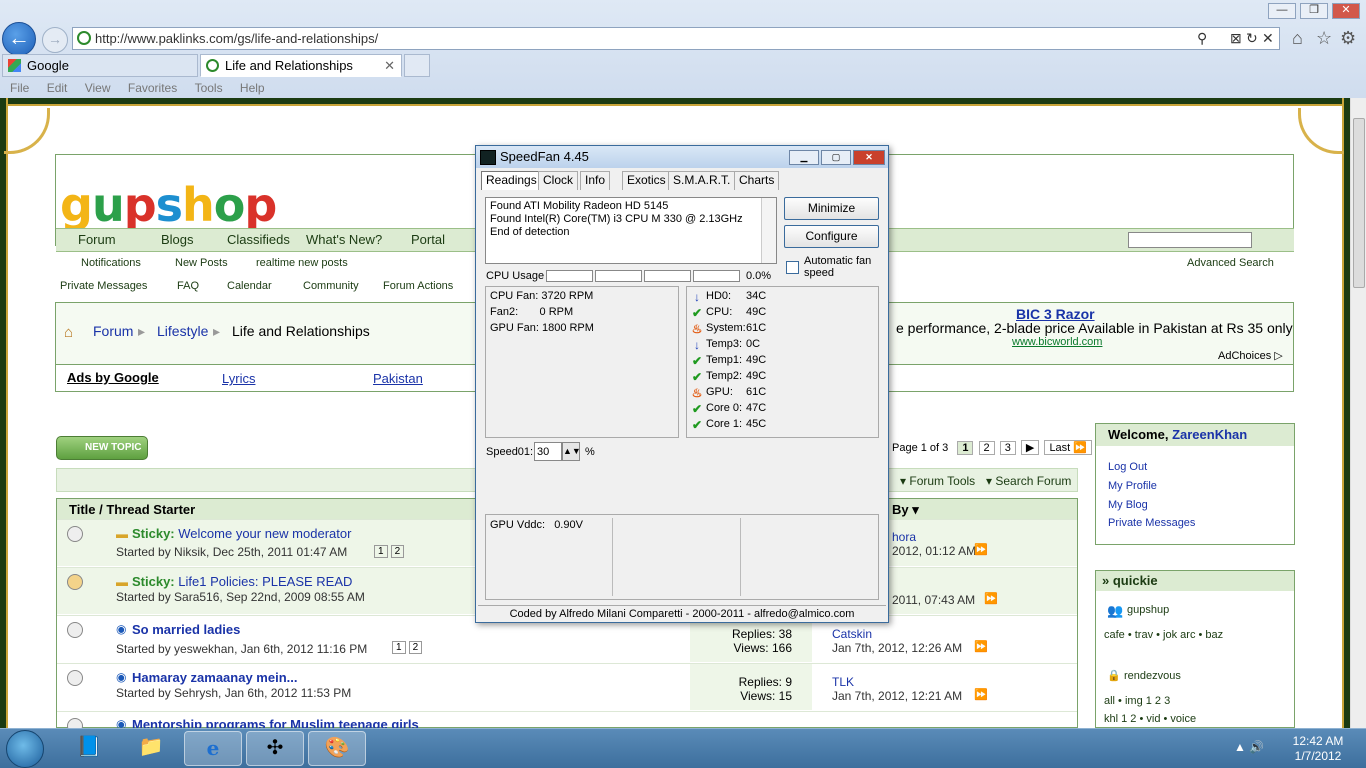 This screenshot has width=1366, height=768. What do you see at coordinates (337, 748) in the screenshot?
I see `paint-app-icon: 🎨` at bounding box center [337, 748].